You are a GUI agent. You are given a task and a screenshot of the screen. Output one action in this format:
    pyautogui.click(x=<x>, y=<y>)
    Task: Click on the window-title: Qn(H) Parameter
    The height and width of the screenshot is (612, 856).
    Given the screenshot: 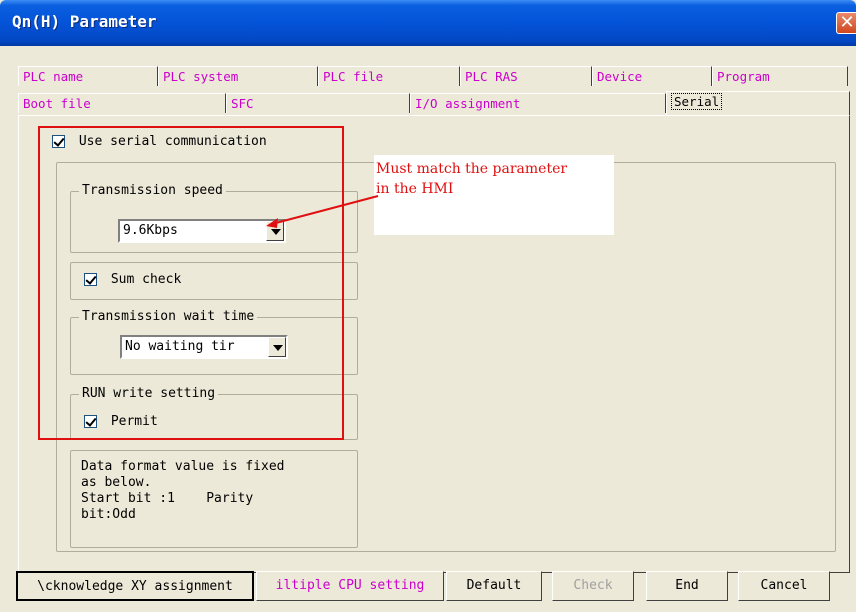 What is the action you would take?
    pyautogui.click(x=84, y=21)
    